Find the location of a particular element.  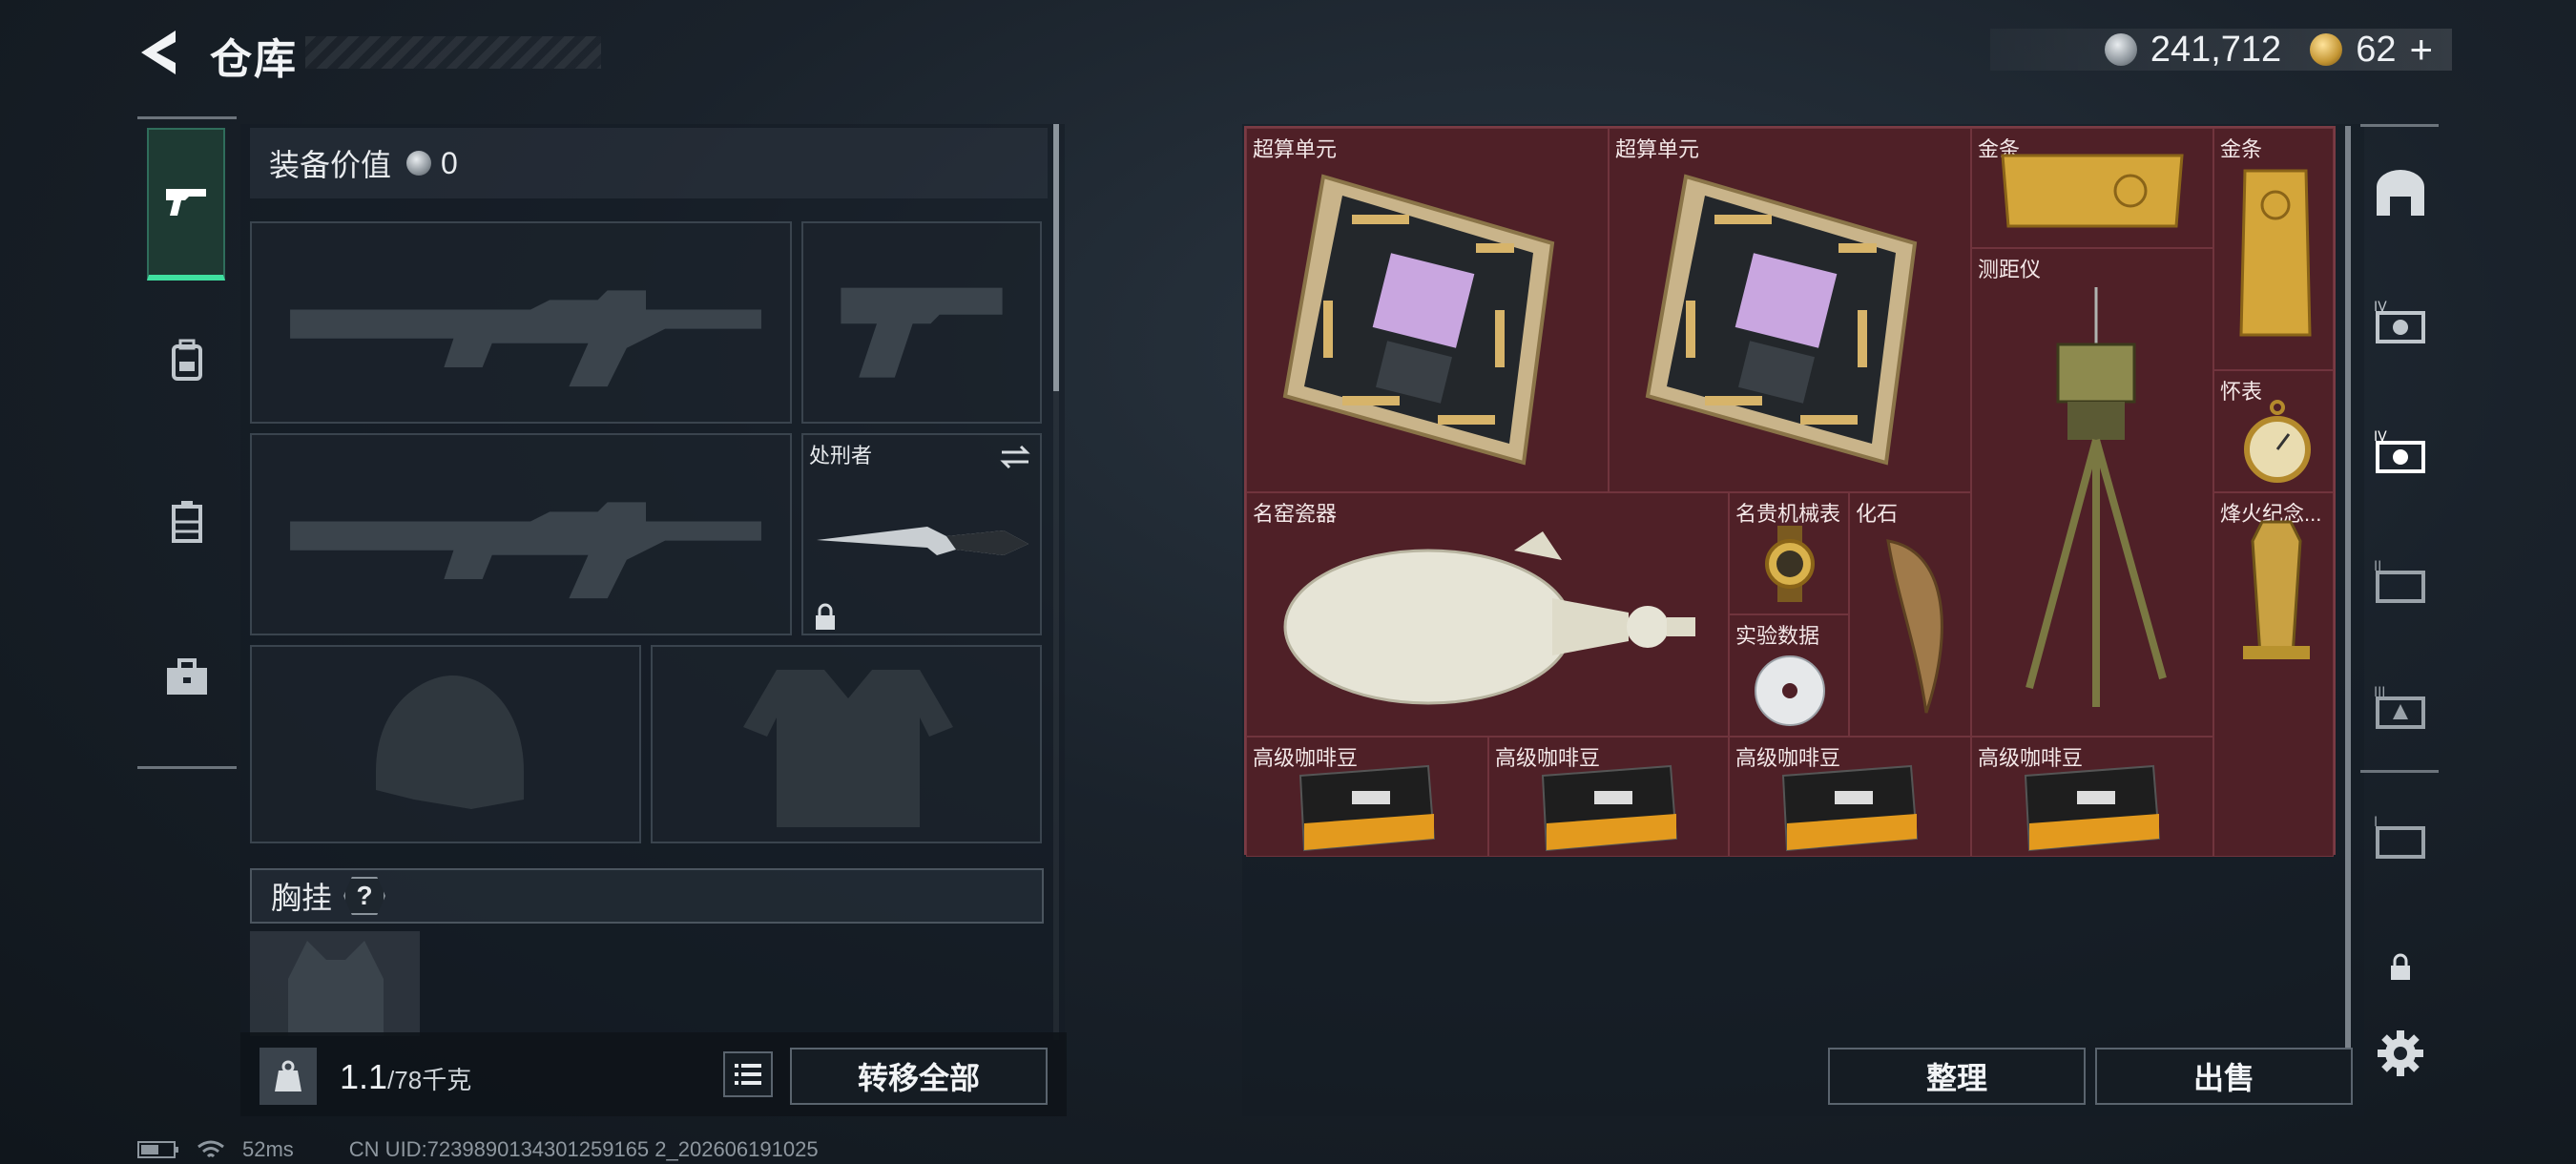

tab-tier4-gear-active: IV is located at coordinates (2400, 450).